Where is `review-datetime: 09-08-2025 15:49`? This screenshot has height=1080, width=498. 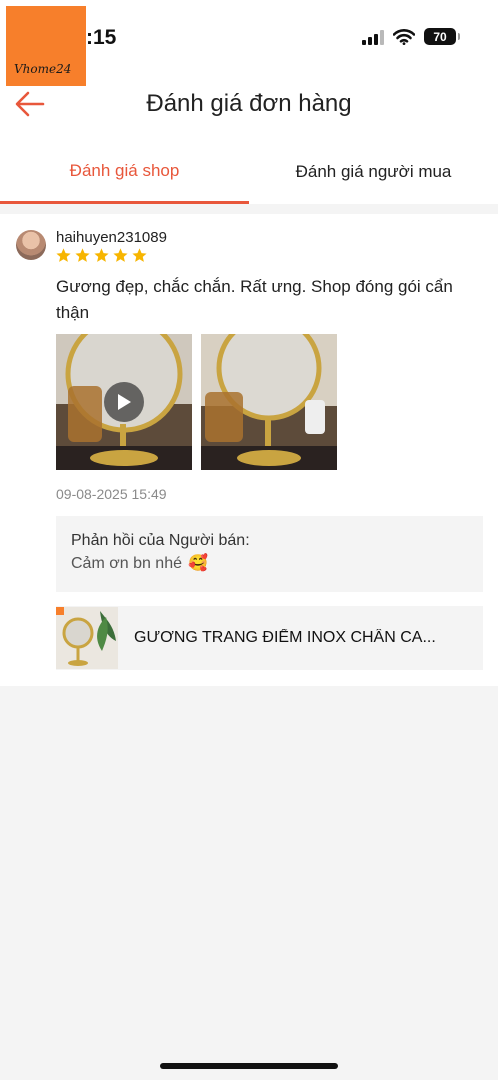
review-datetime: 09-08-2025 15:49 is located at coordinates (111, 494).